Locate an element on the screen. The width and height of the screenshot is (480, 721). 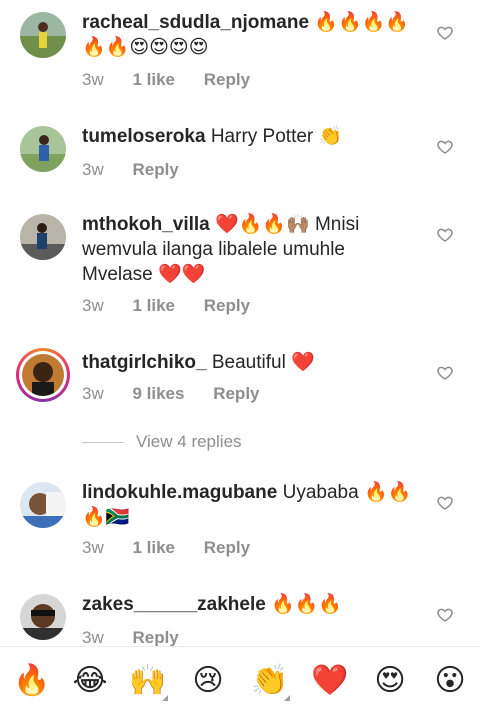
raised-hands-emoji-button: 🙌 is located at coordinates (148, 681).